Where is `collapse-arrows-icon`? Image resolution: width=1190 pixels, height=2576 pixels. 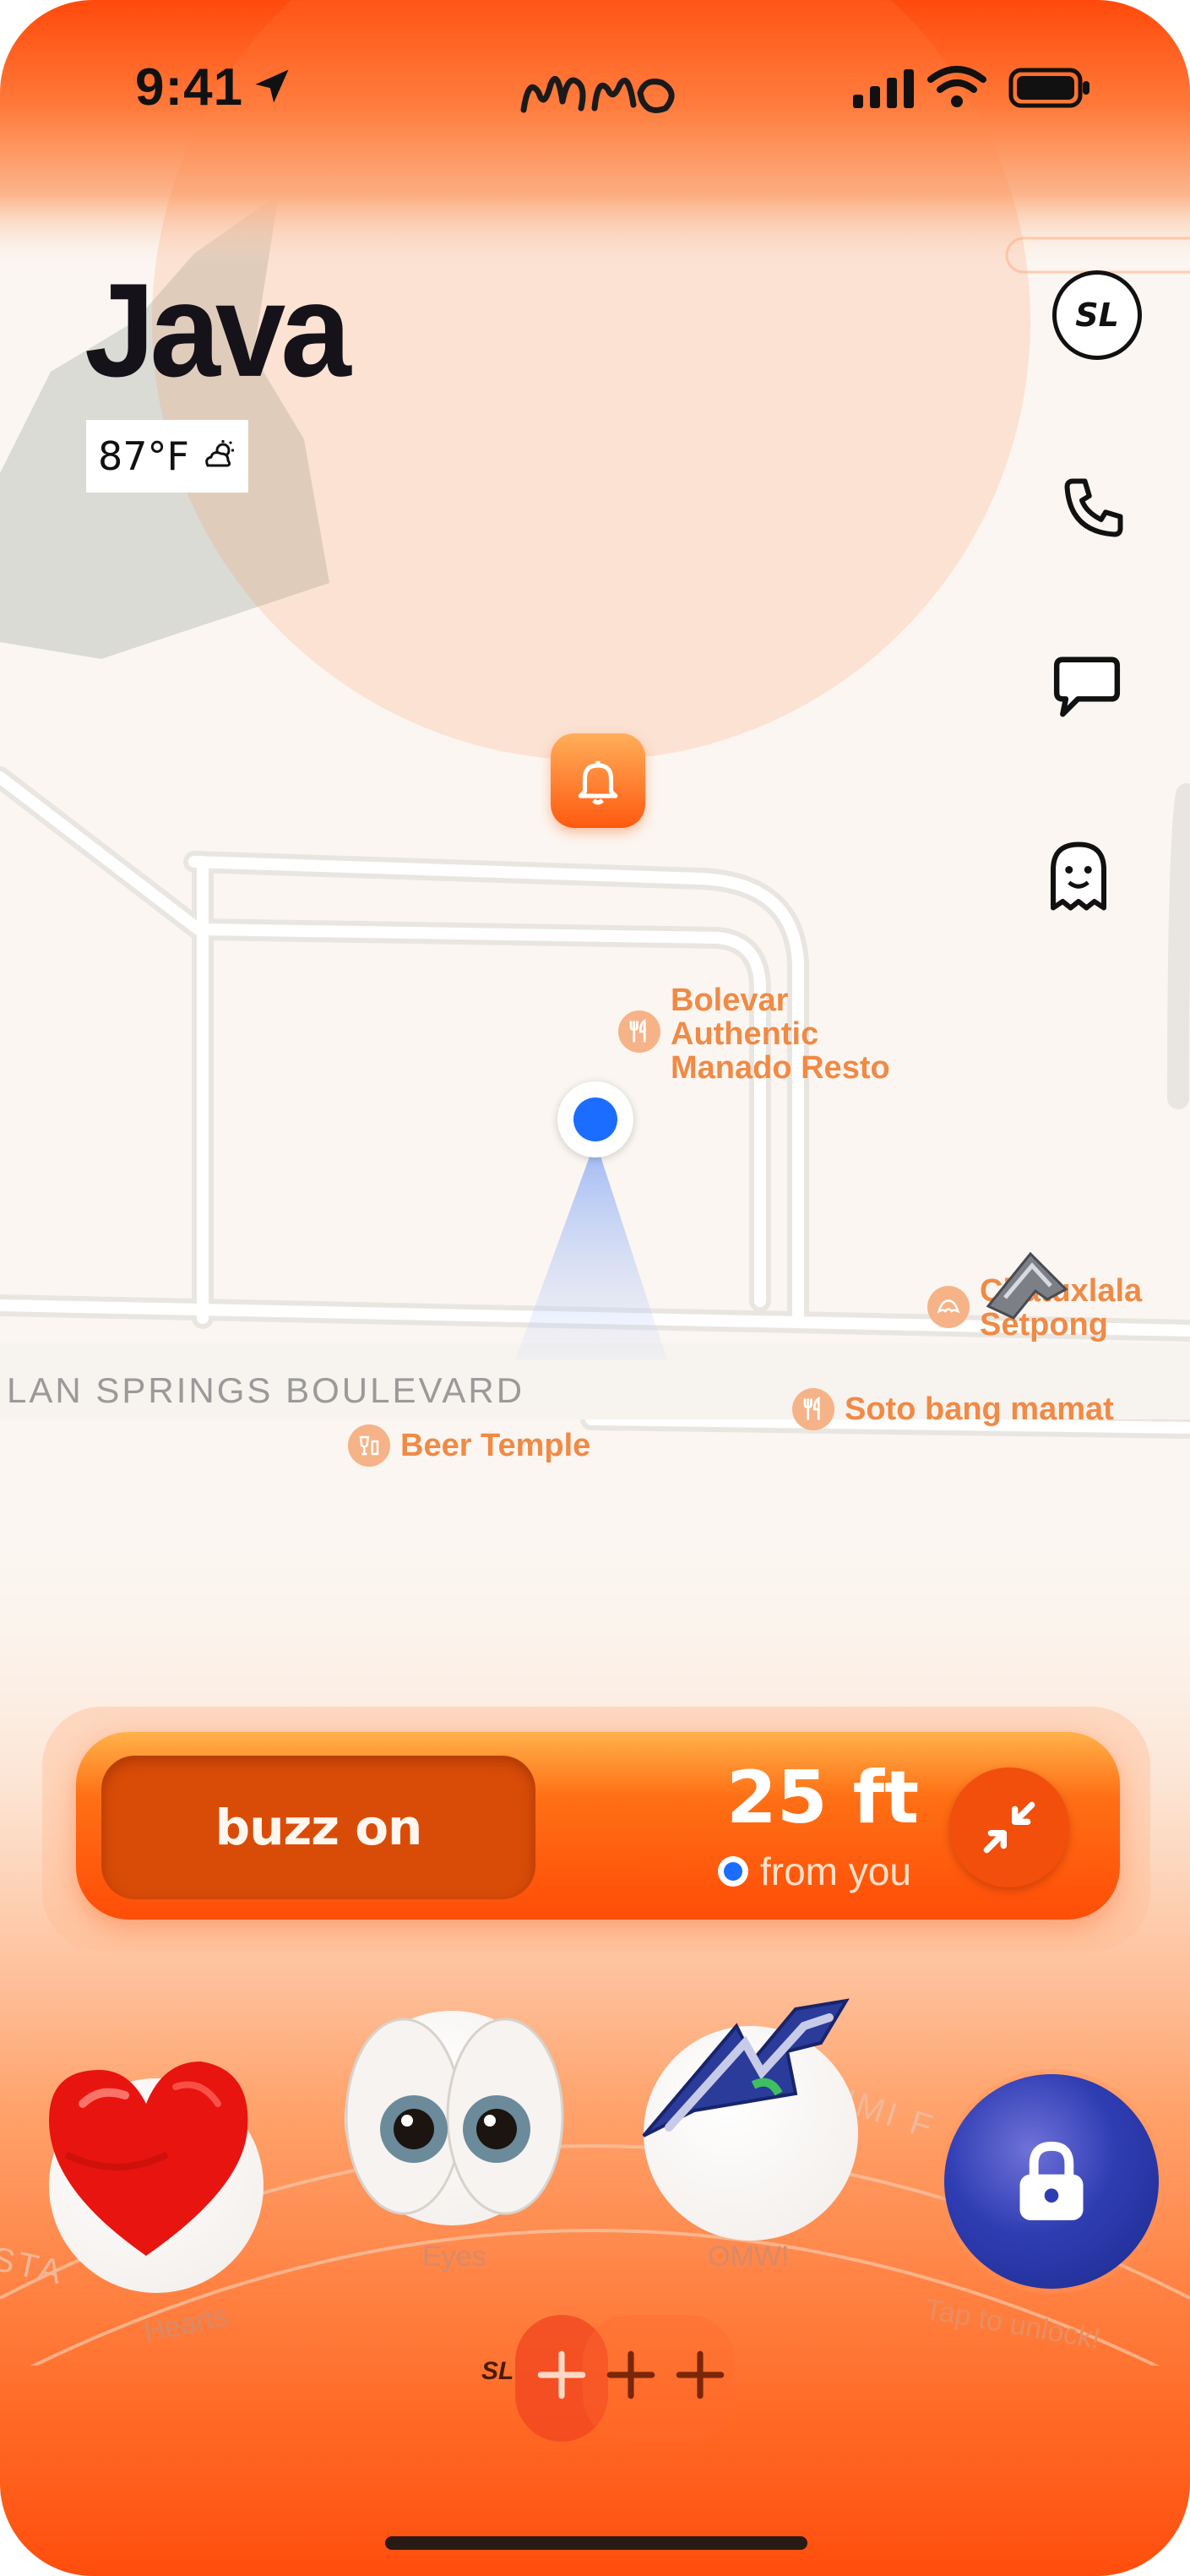
collapse-arrows-icon is located at coordinates (1009, 1827).